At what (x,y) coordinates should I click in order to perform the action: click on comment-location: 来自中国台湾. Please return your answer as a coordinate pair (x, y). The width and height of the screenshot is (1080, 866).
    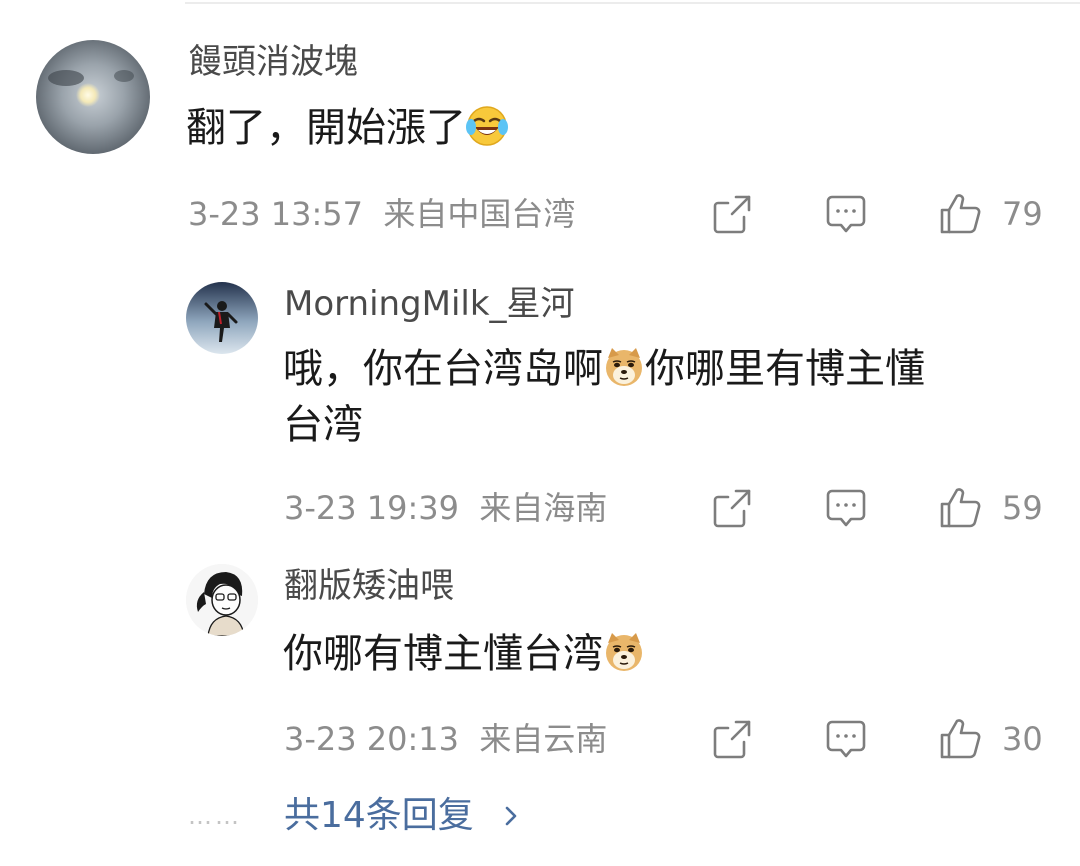
    Looking at the image, I should click on (479, 214).